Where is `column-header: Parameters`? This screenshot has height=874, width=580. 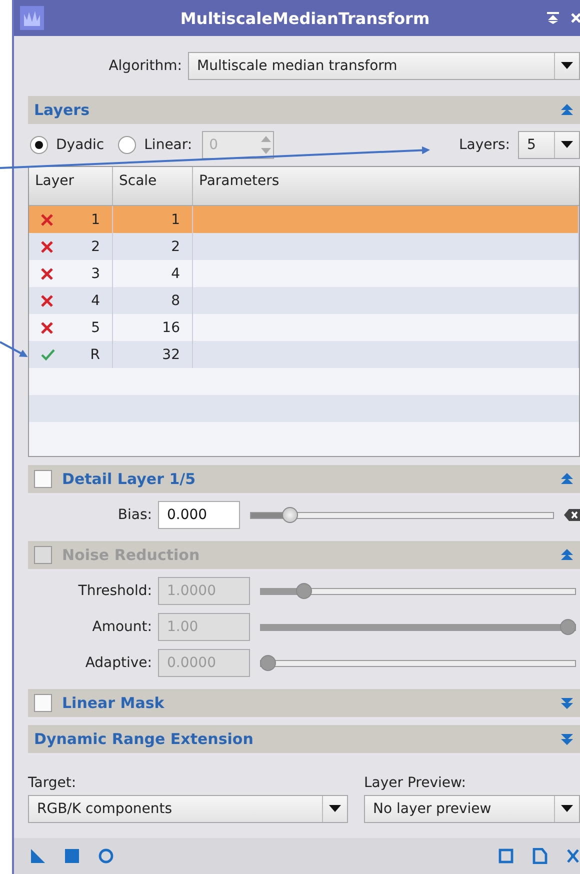 column-header: Parameters is located at coordinates (386, 186).